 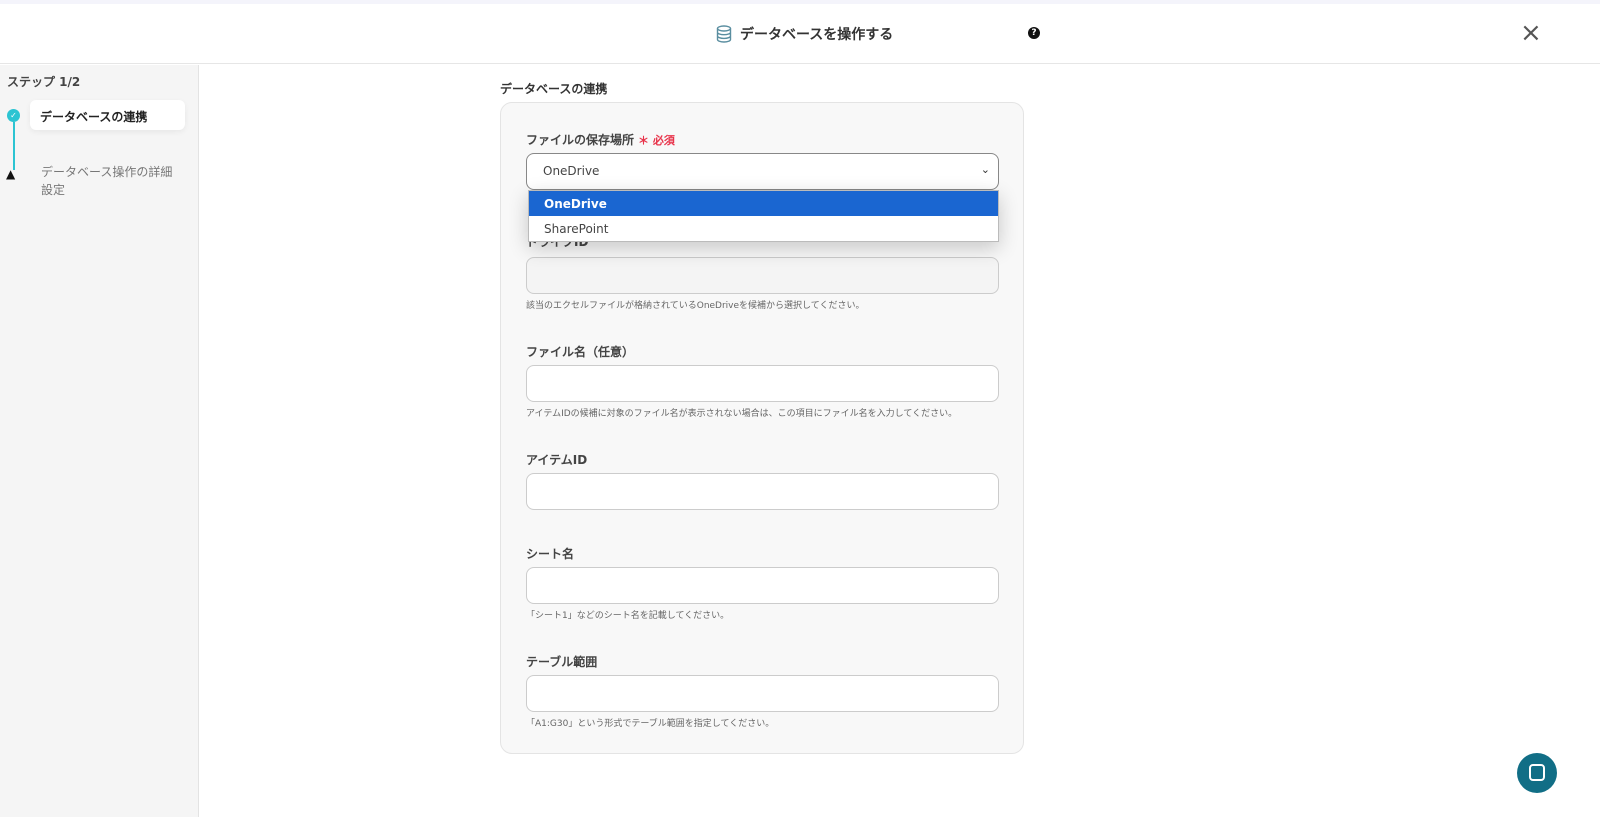 What do you see at coordinates (762, 693) in the screenshot?
I see `range-input` at bounding box center [762, 693].